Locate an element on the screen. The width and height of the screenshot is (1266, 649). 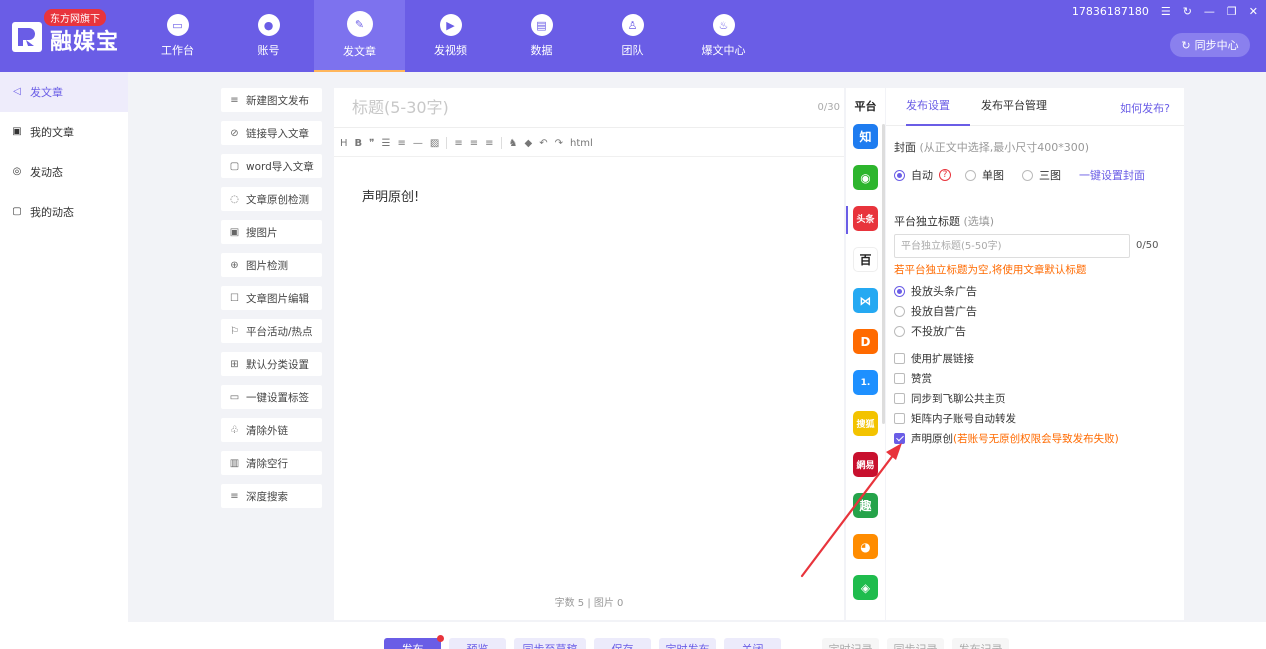
quote-icon: ❞ is located at coordinates (371, 143).